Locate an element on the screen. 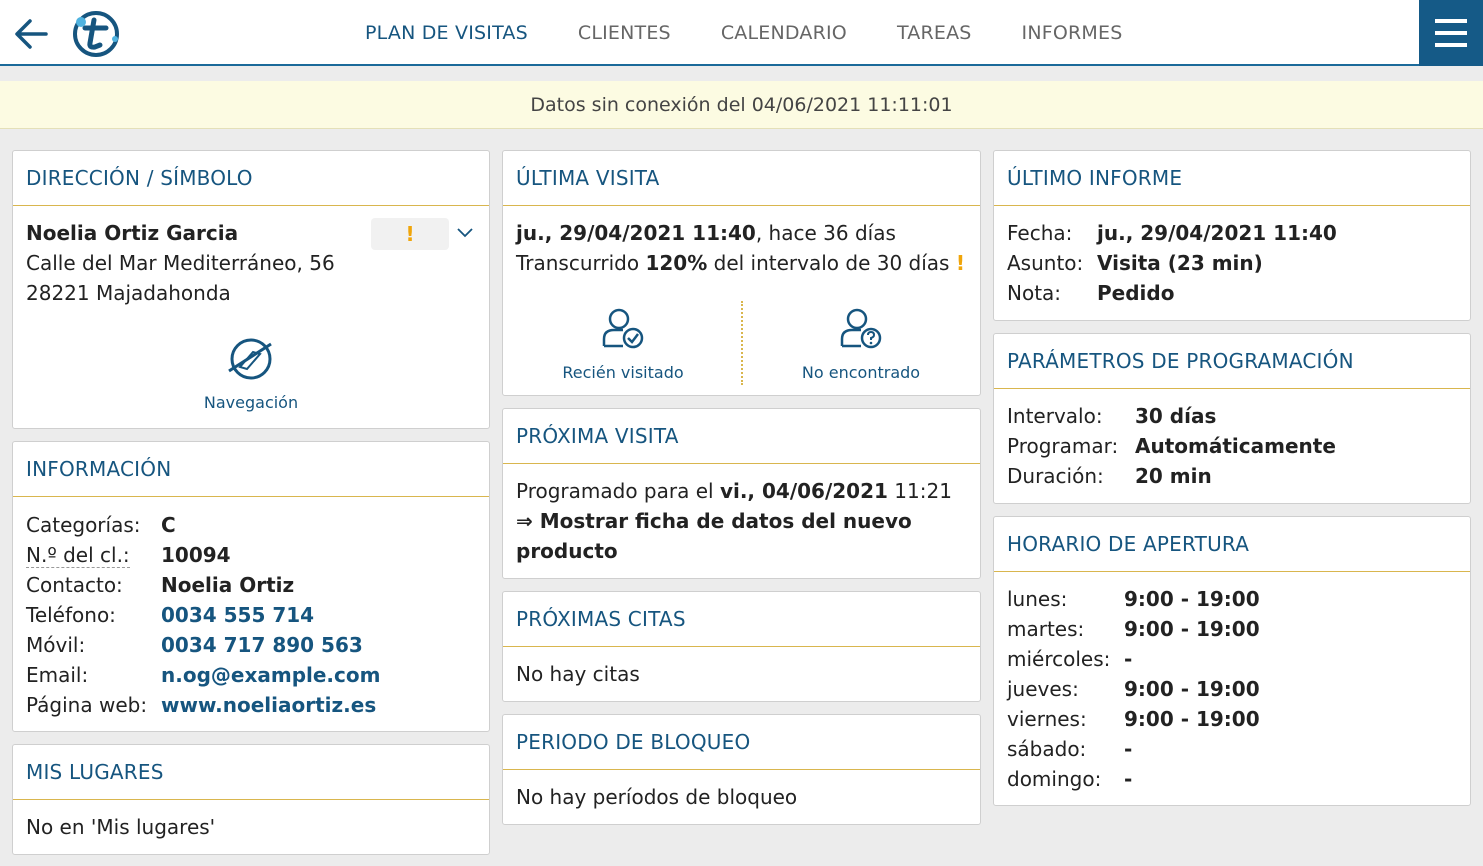 This screenshot has height=866, width=1483. app-logo is located at coordinates (96, 34).